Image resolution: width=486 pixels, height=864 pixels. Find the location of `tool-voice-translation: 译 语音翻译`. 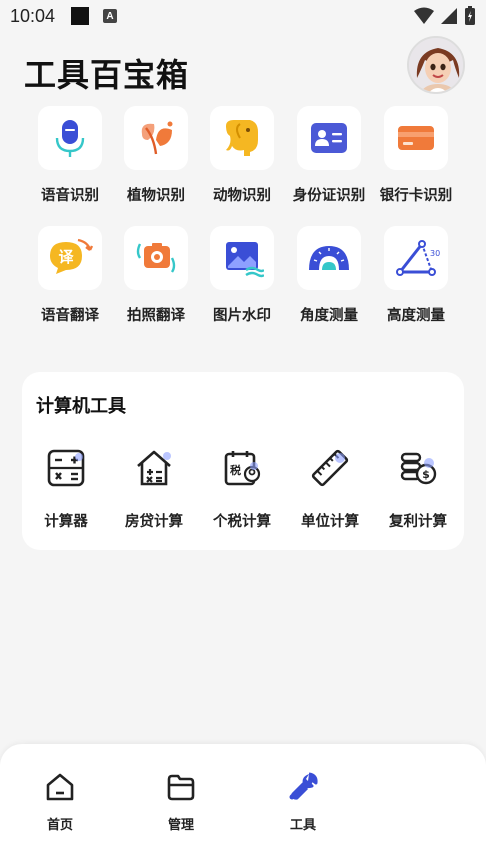

tool-voice-translation: 译 语音翻译 is located at coordinates (70, 275).